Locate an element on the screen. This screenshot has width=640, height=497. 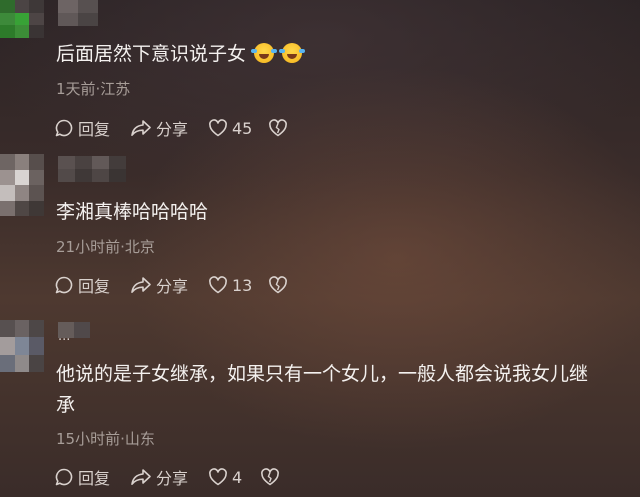
like-count: 4 is located at coordinates (237, 477).